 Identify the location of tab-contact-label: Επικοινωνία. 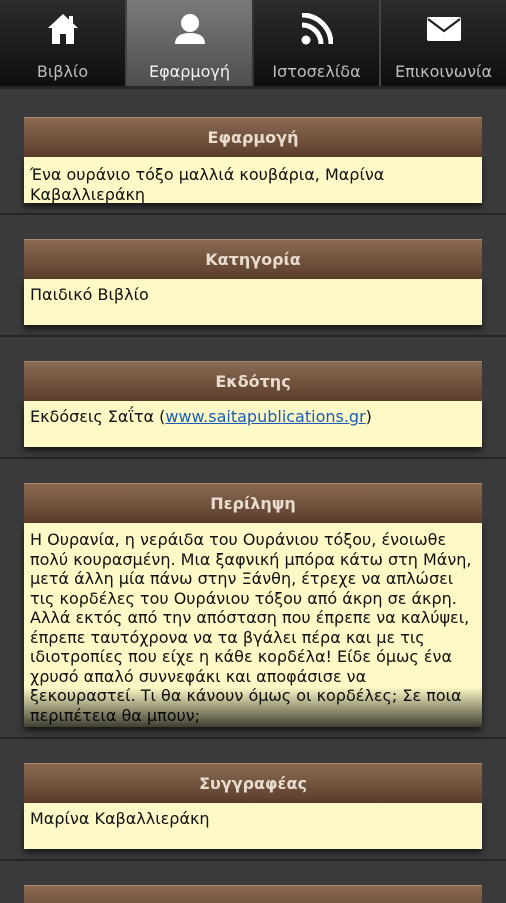
(443, 71).